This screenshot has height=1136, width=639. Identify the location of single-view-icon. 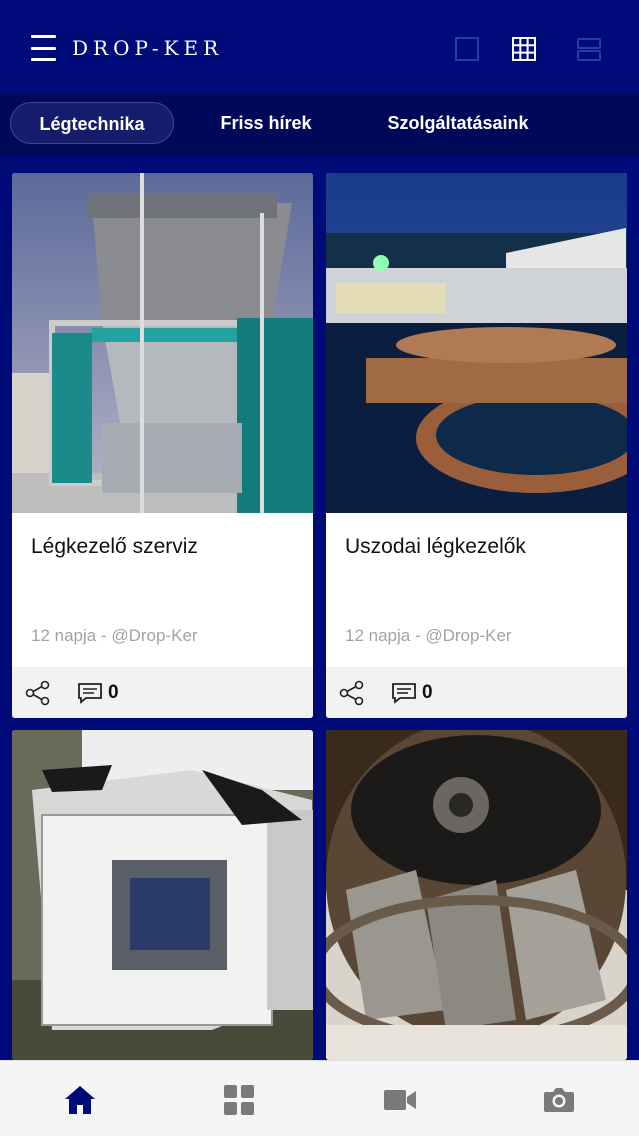
(467, 49).